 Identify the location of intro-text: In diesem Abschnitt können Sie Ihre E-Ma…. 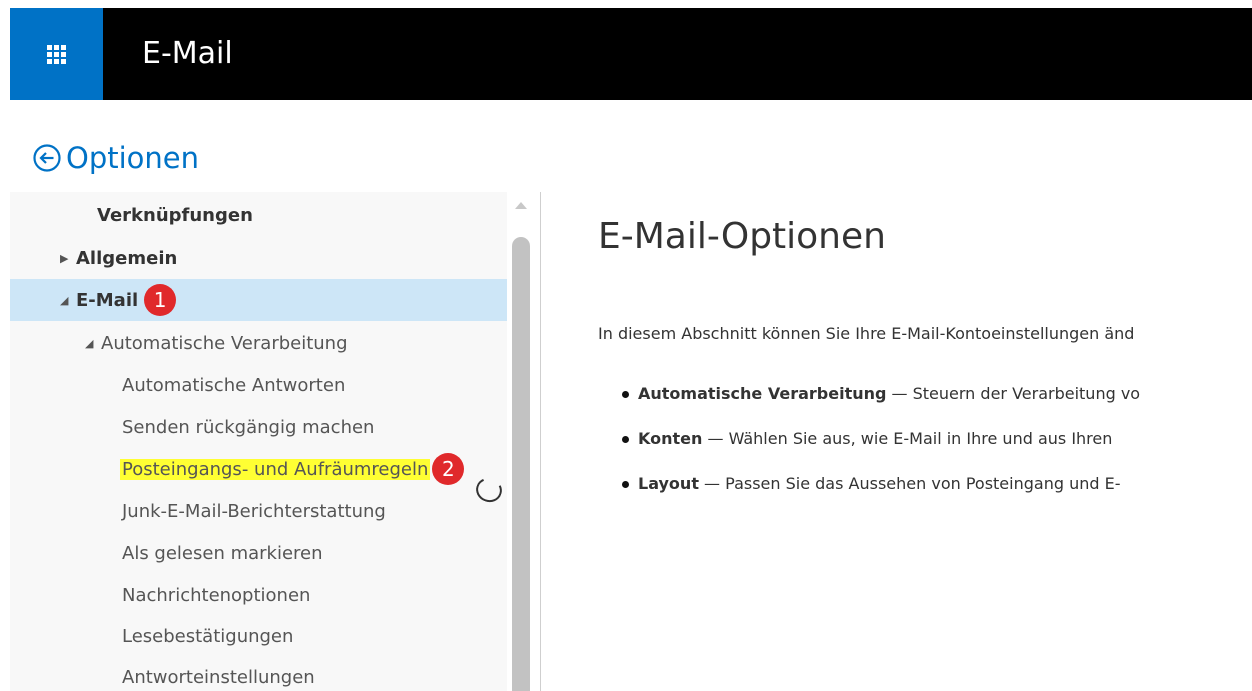
(866, 333).